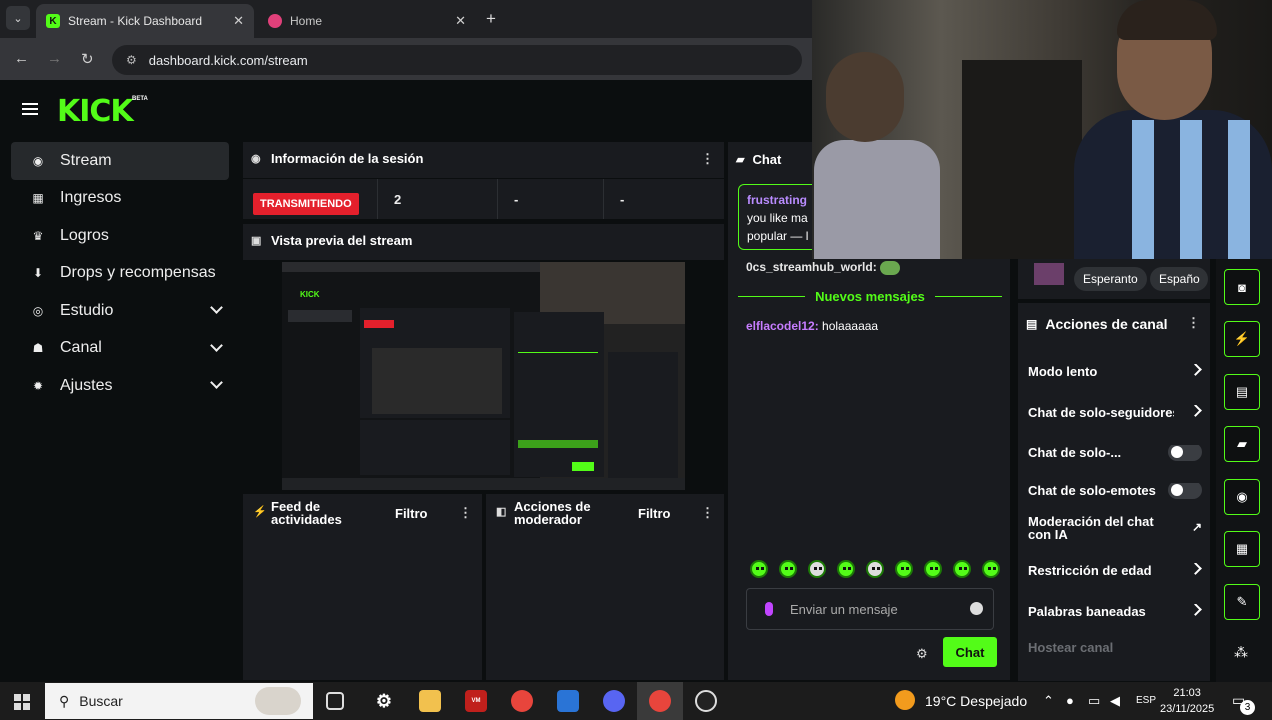 The image size is (1272, 720). What do you see at coordinates (1242, 549) in the screenshot?
I see `layout-icon: ▦` at bounding box center [1242, 549].